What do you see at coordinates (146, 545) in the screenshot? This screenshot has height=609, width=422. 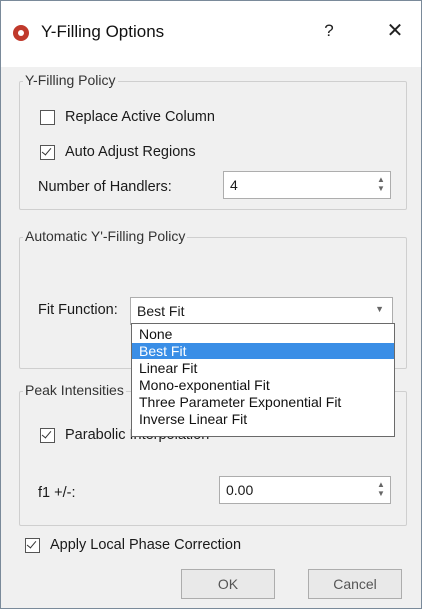 I see `apply-local-phase-correction-label: Apply Local Phase Correction` at bounding box center [146, 545].